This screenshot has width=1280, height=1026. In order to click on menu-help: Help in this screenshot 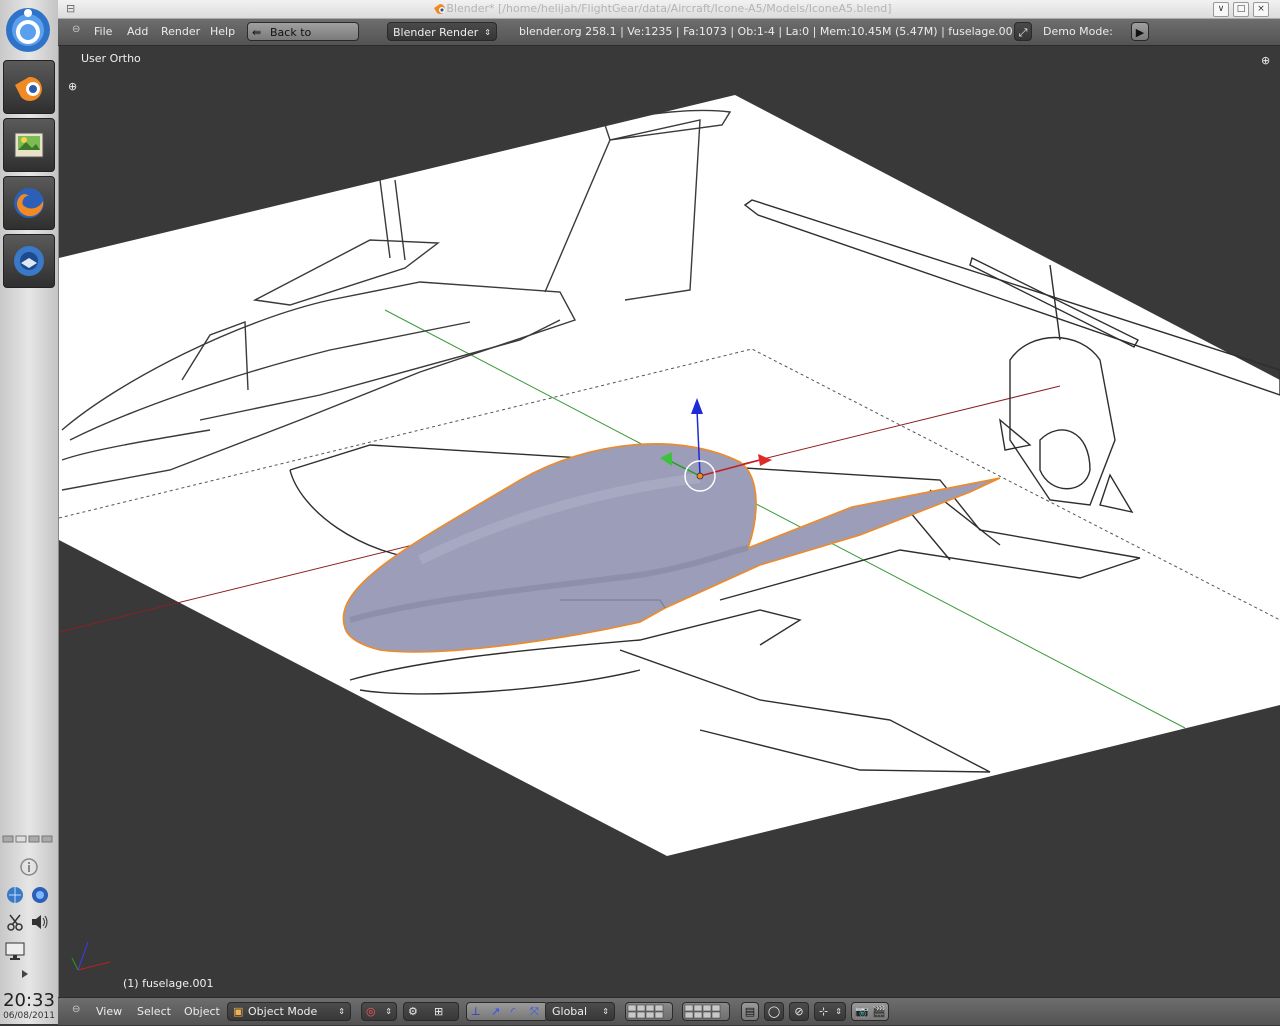, I will do `click(222, 31)`.